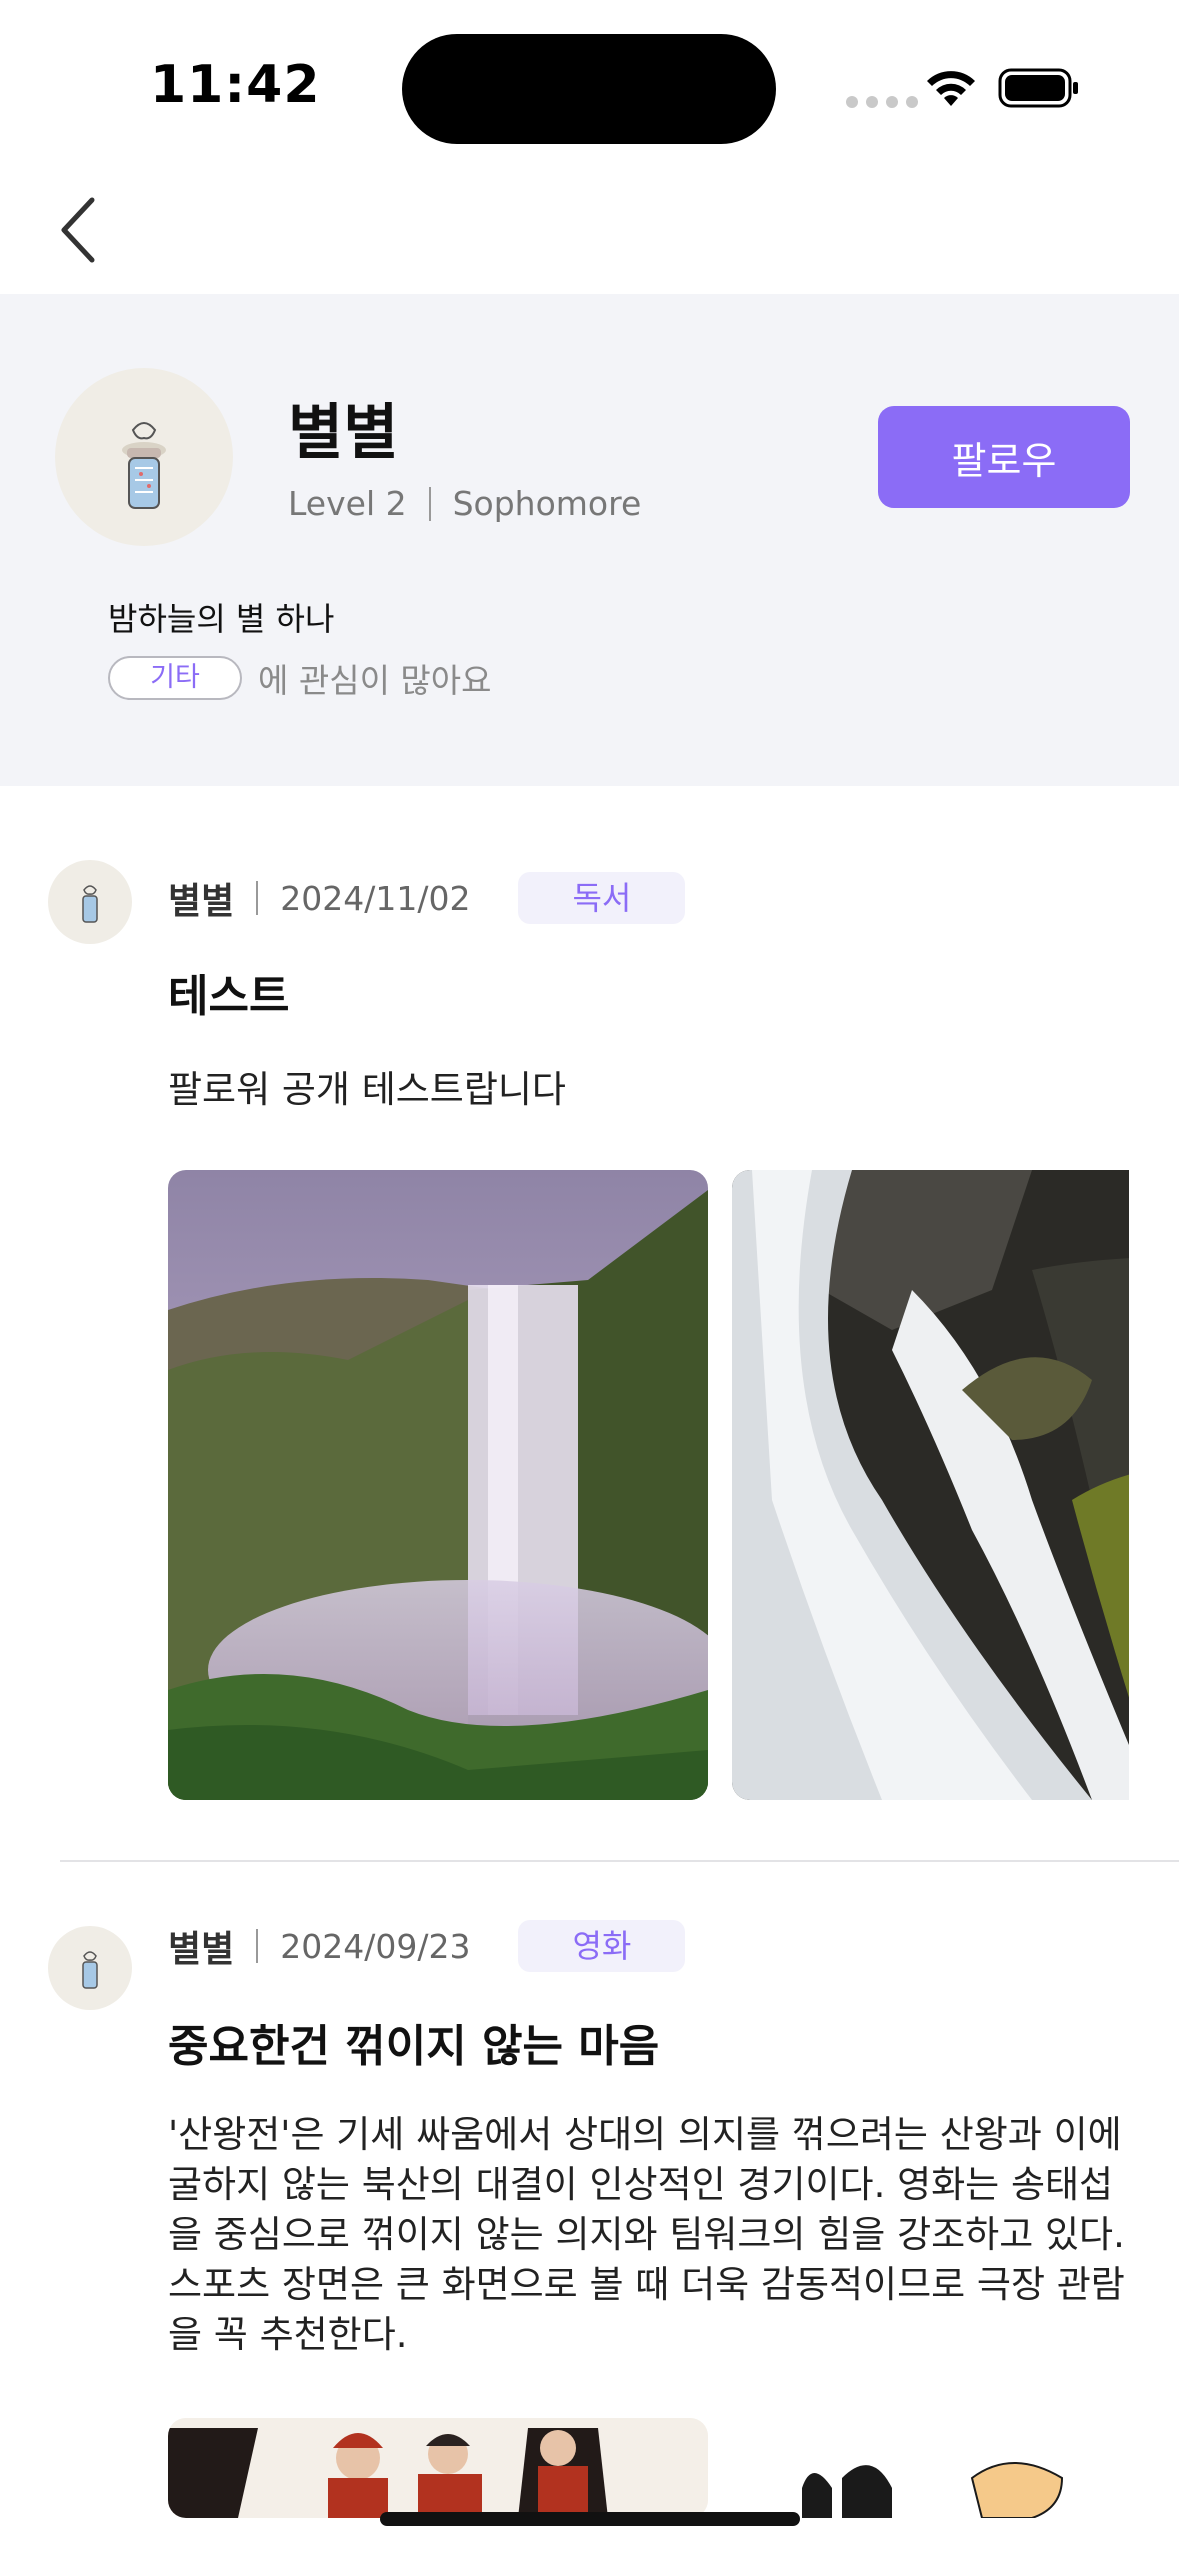 Image resolution: width=1179 pixels, height=2556 pixels. I want to click on profile-level: Level 2, so click(347, 503).